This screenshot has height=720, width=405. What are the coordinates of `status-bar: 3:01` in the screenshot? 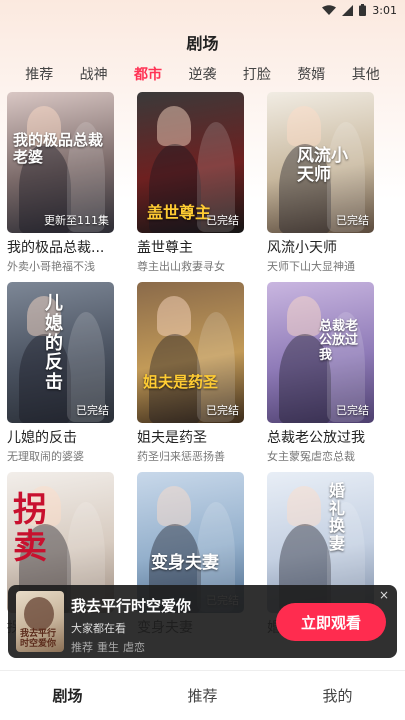 It's located at (202, 10).